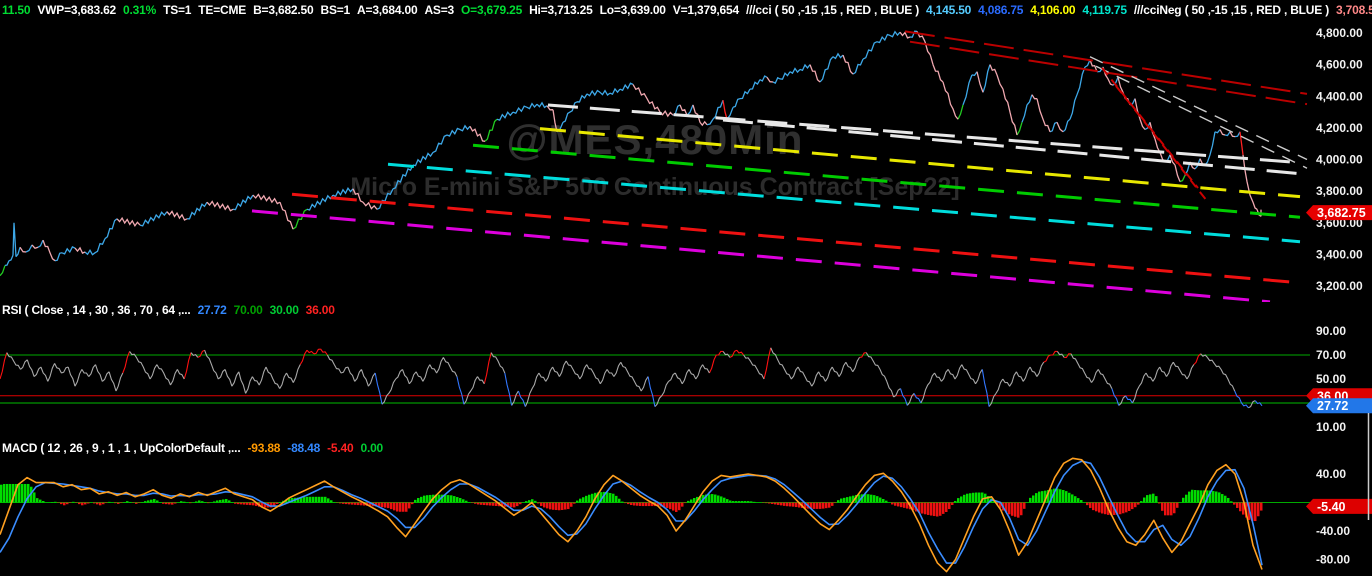 The height and width of the screenshot is (576, 1372). Describe the element at coordinates (1339, 33) in the screenshot. I see `axis-tick-label: 4,800.00` at that location.